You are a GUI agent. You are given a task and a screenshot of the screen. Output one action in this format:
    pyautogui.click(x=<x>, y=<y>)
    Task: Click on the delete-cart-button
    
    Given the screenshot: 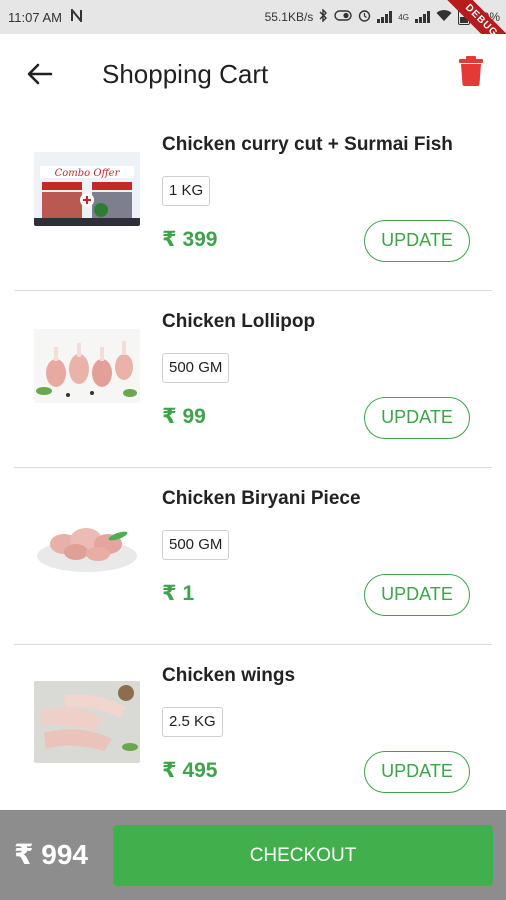 What is the action you would take?
    pyautogui.click(x=472, y=72)
    